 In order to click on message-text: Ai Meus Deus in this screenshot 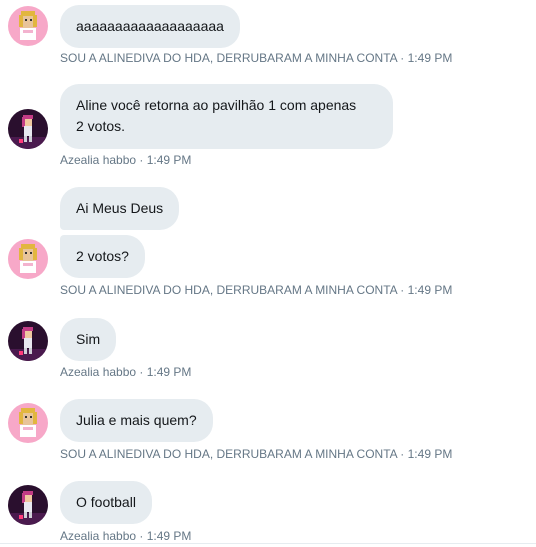, I will do `click(120, 208)`.